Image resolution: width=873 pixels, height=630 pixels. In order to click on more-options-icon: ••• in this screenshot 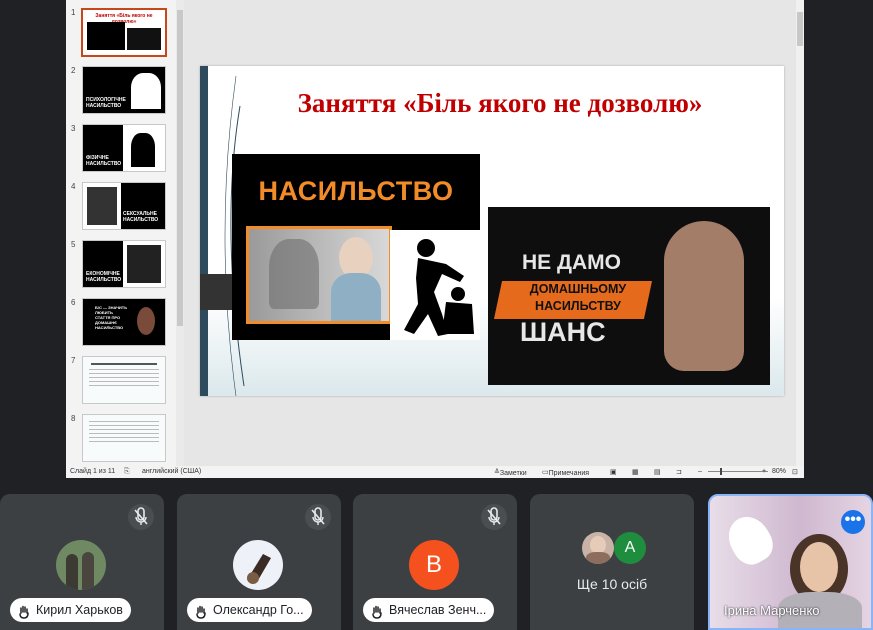, I will do `click(853, 522)`.